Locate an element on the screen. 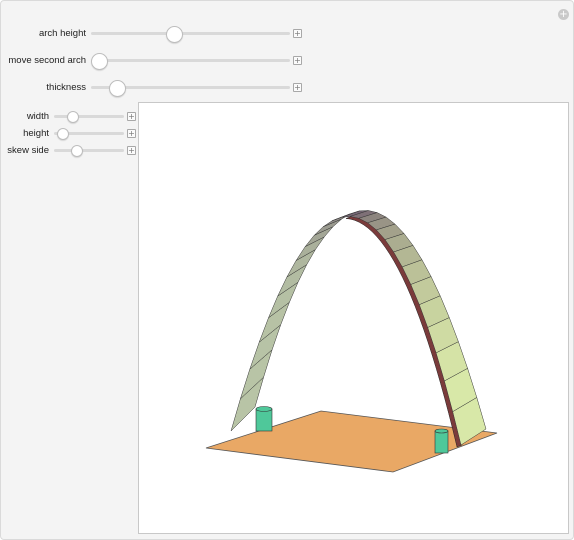  thickness-label: thickness is located at coordinates (66, 87).